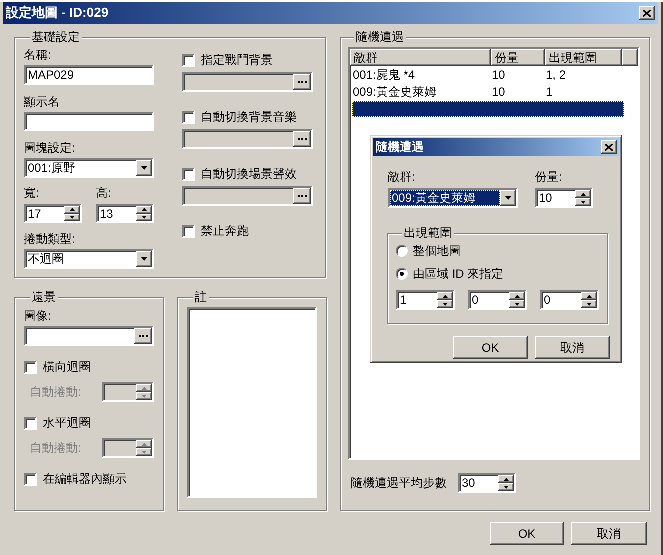 The image size is (663, 555). What do you see at coordinates (630, 57) in the screenshot?
I see `column-header` at bounding box center [630, 57].